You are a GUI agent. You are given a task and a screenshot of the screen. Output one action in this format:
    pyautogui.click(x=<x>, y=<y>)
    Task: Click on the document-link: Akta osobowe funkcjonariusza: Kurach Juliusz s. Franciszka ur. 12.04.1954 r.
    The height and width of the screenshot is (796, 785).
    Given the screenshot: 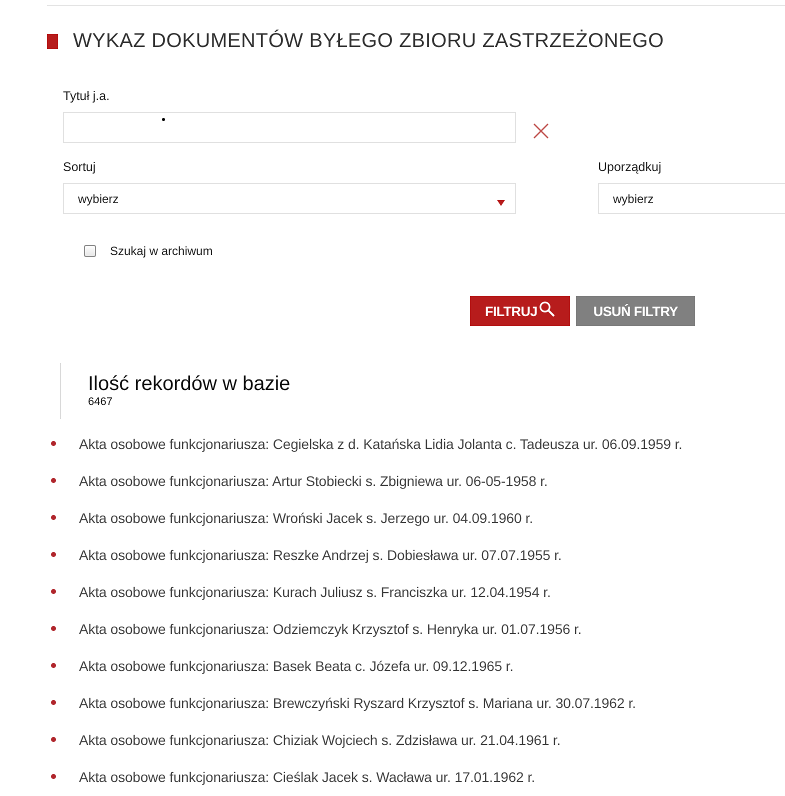 What is the action you would take?
    pyautogui.click(x=315, y=592)
    